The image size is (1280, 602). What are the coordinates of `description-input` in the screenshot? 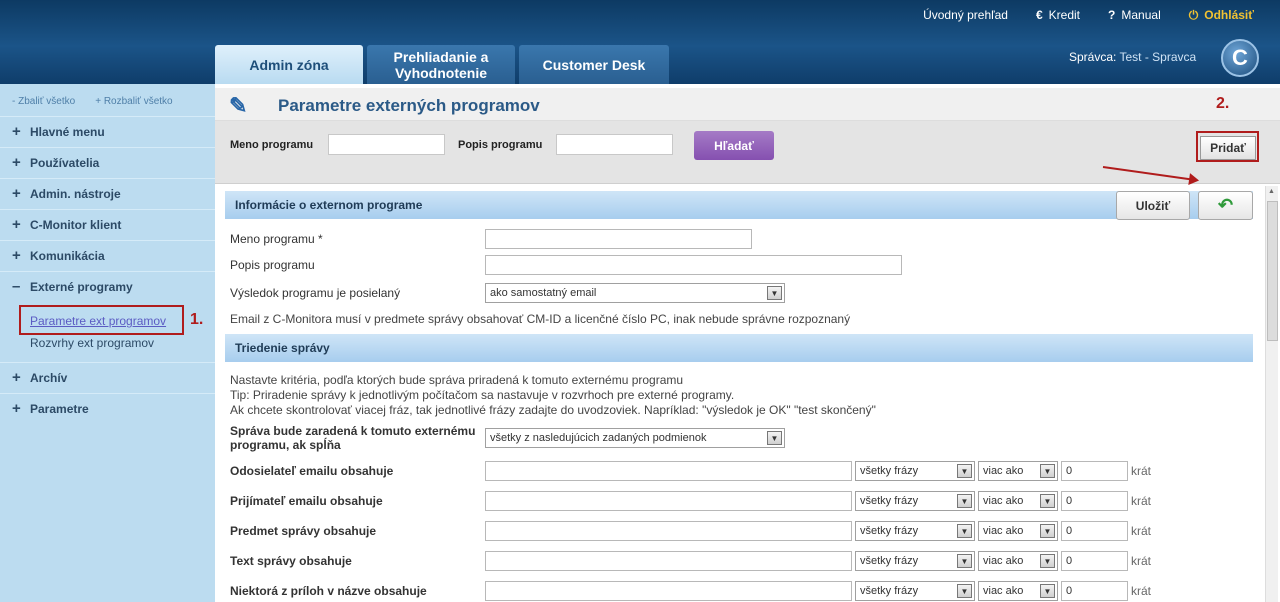 It's located at (693, 265).